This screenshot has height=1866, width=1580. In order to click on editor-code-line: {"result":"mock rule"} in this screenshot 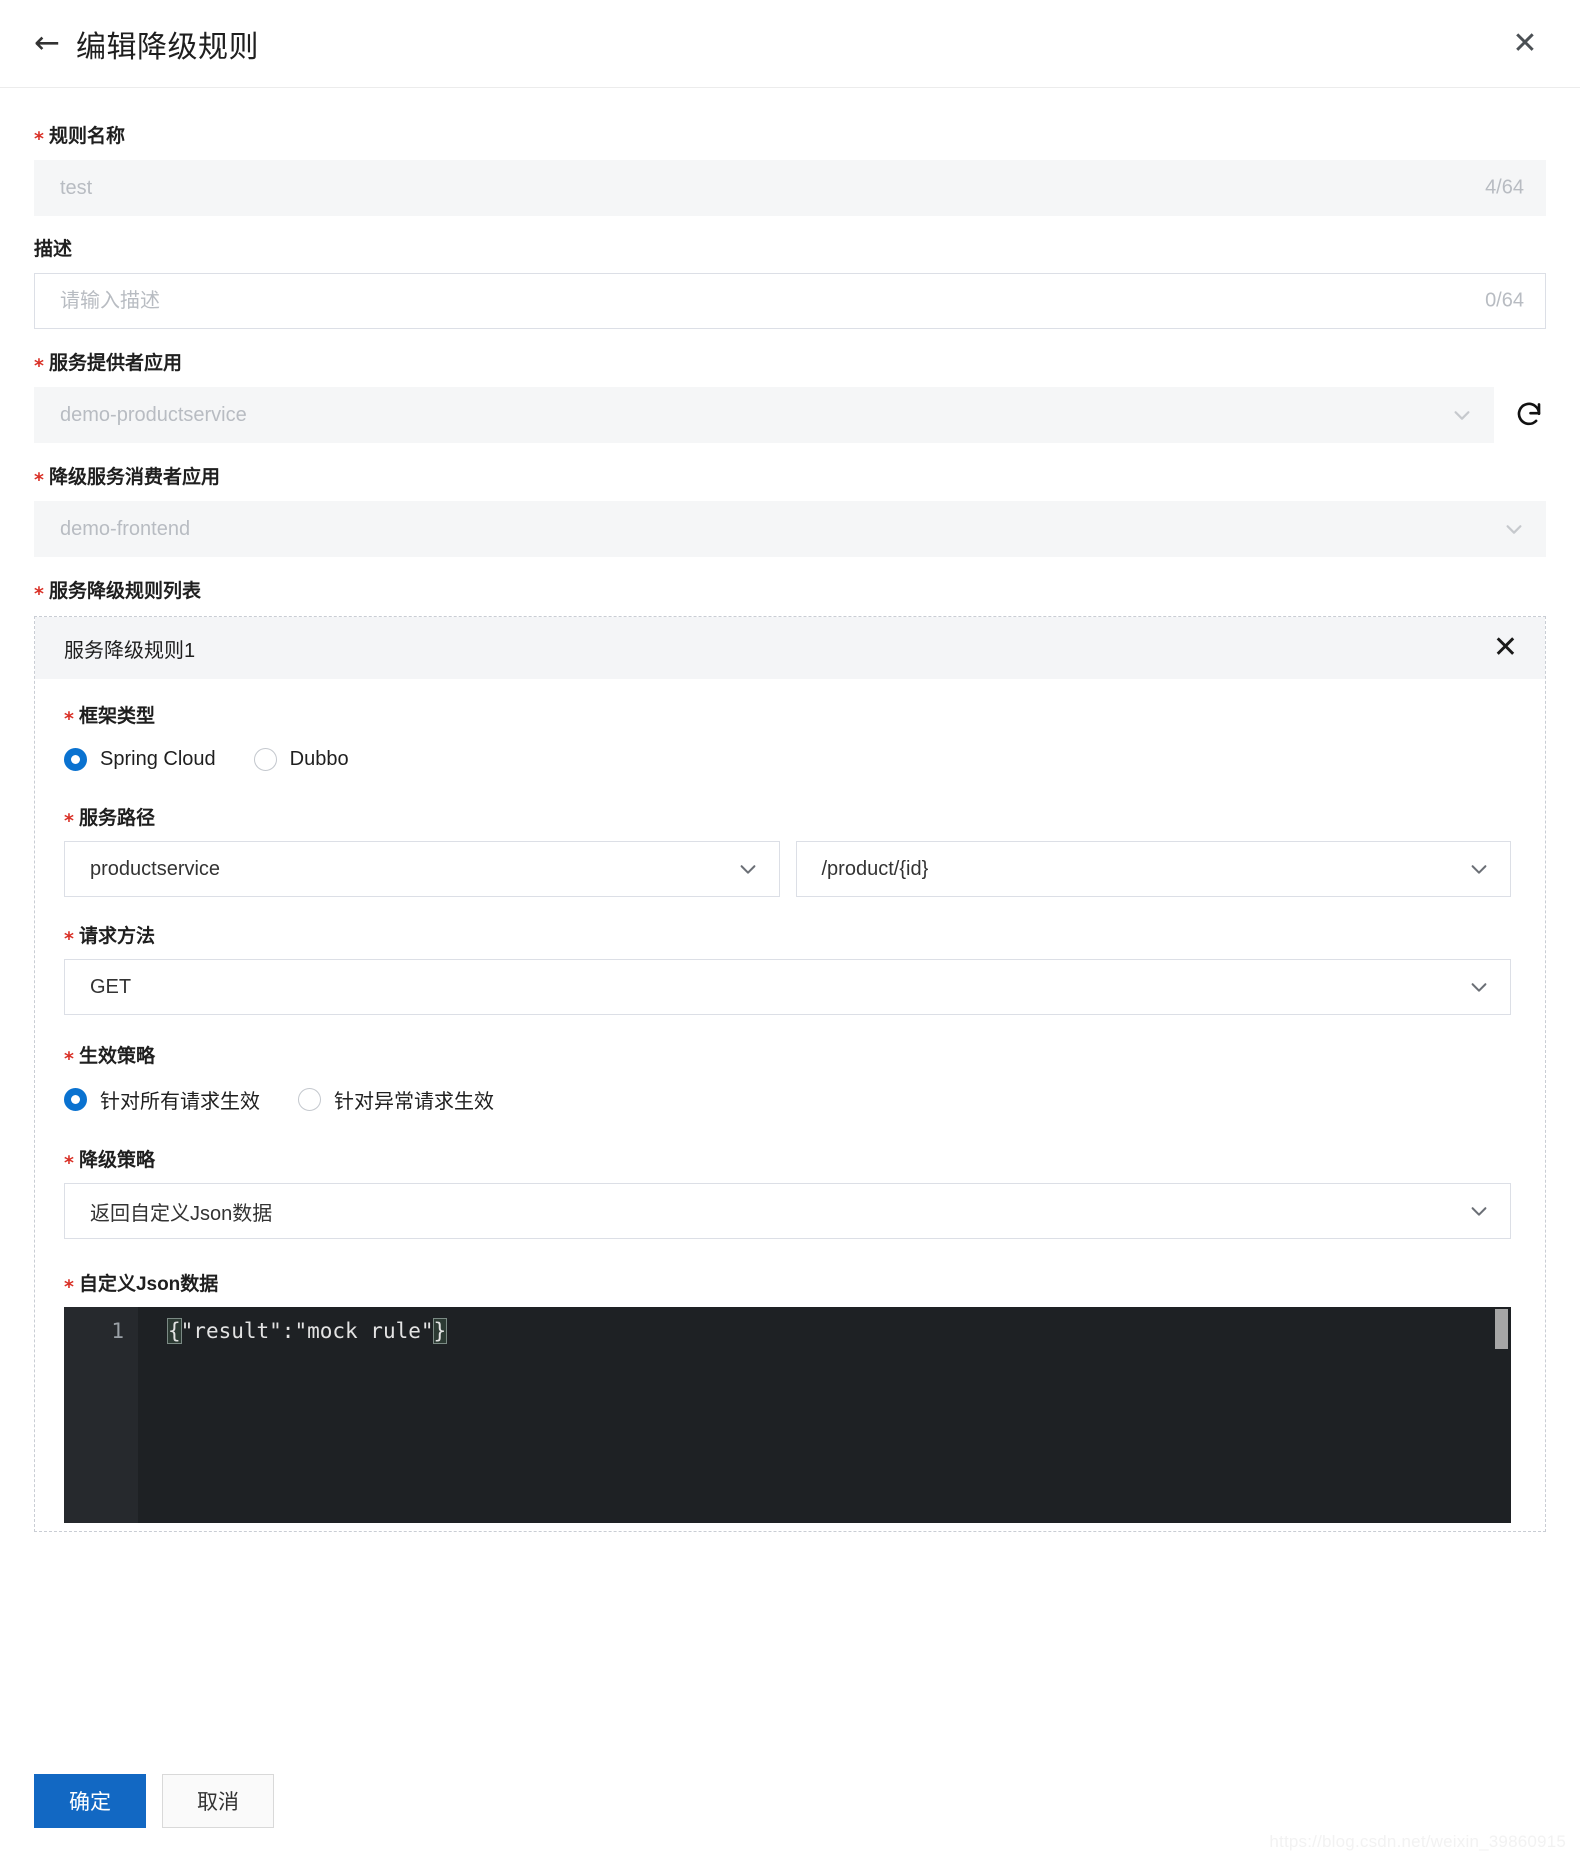, I will do `click(307, 1331)`.